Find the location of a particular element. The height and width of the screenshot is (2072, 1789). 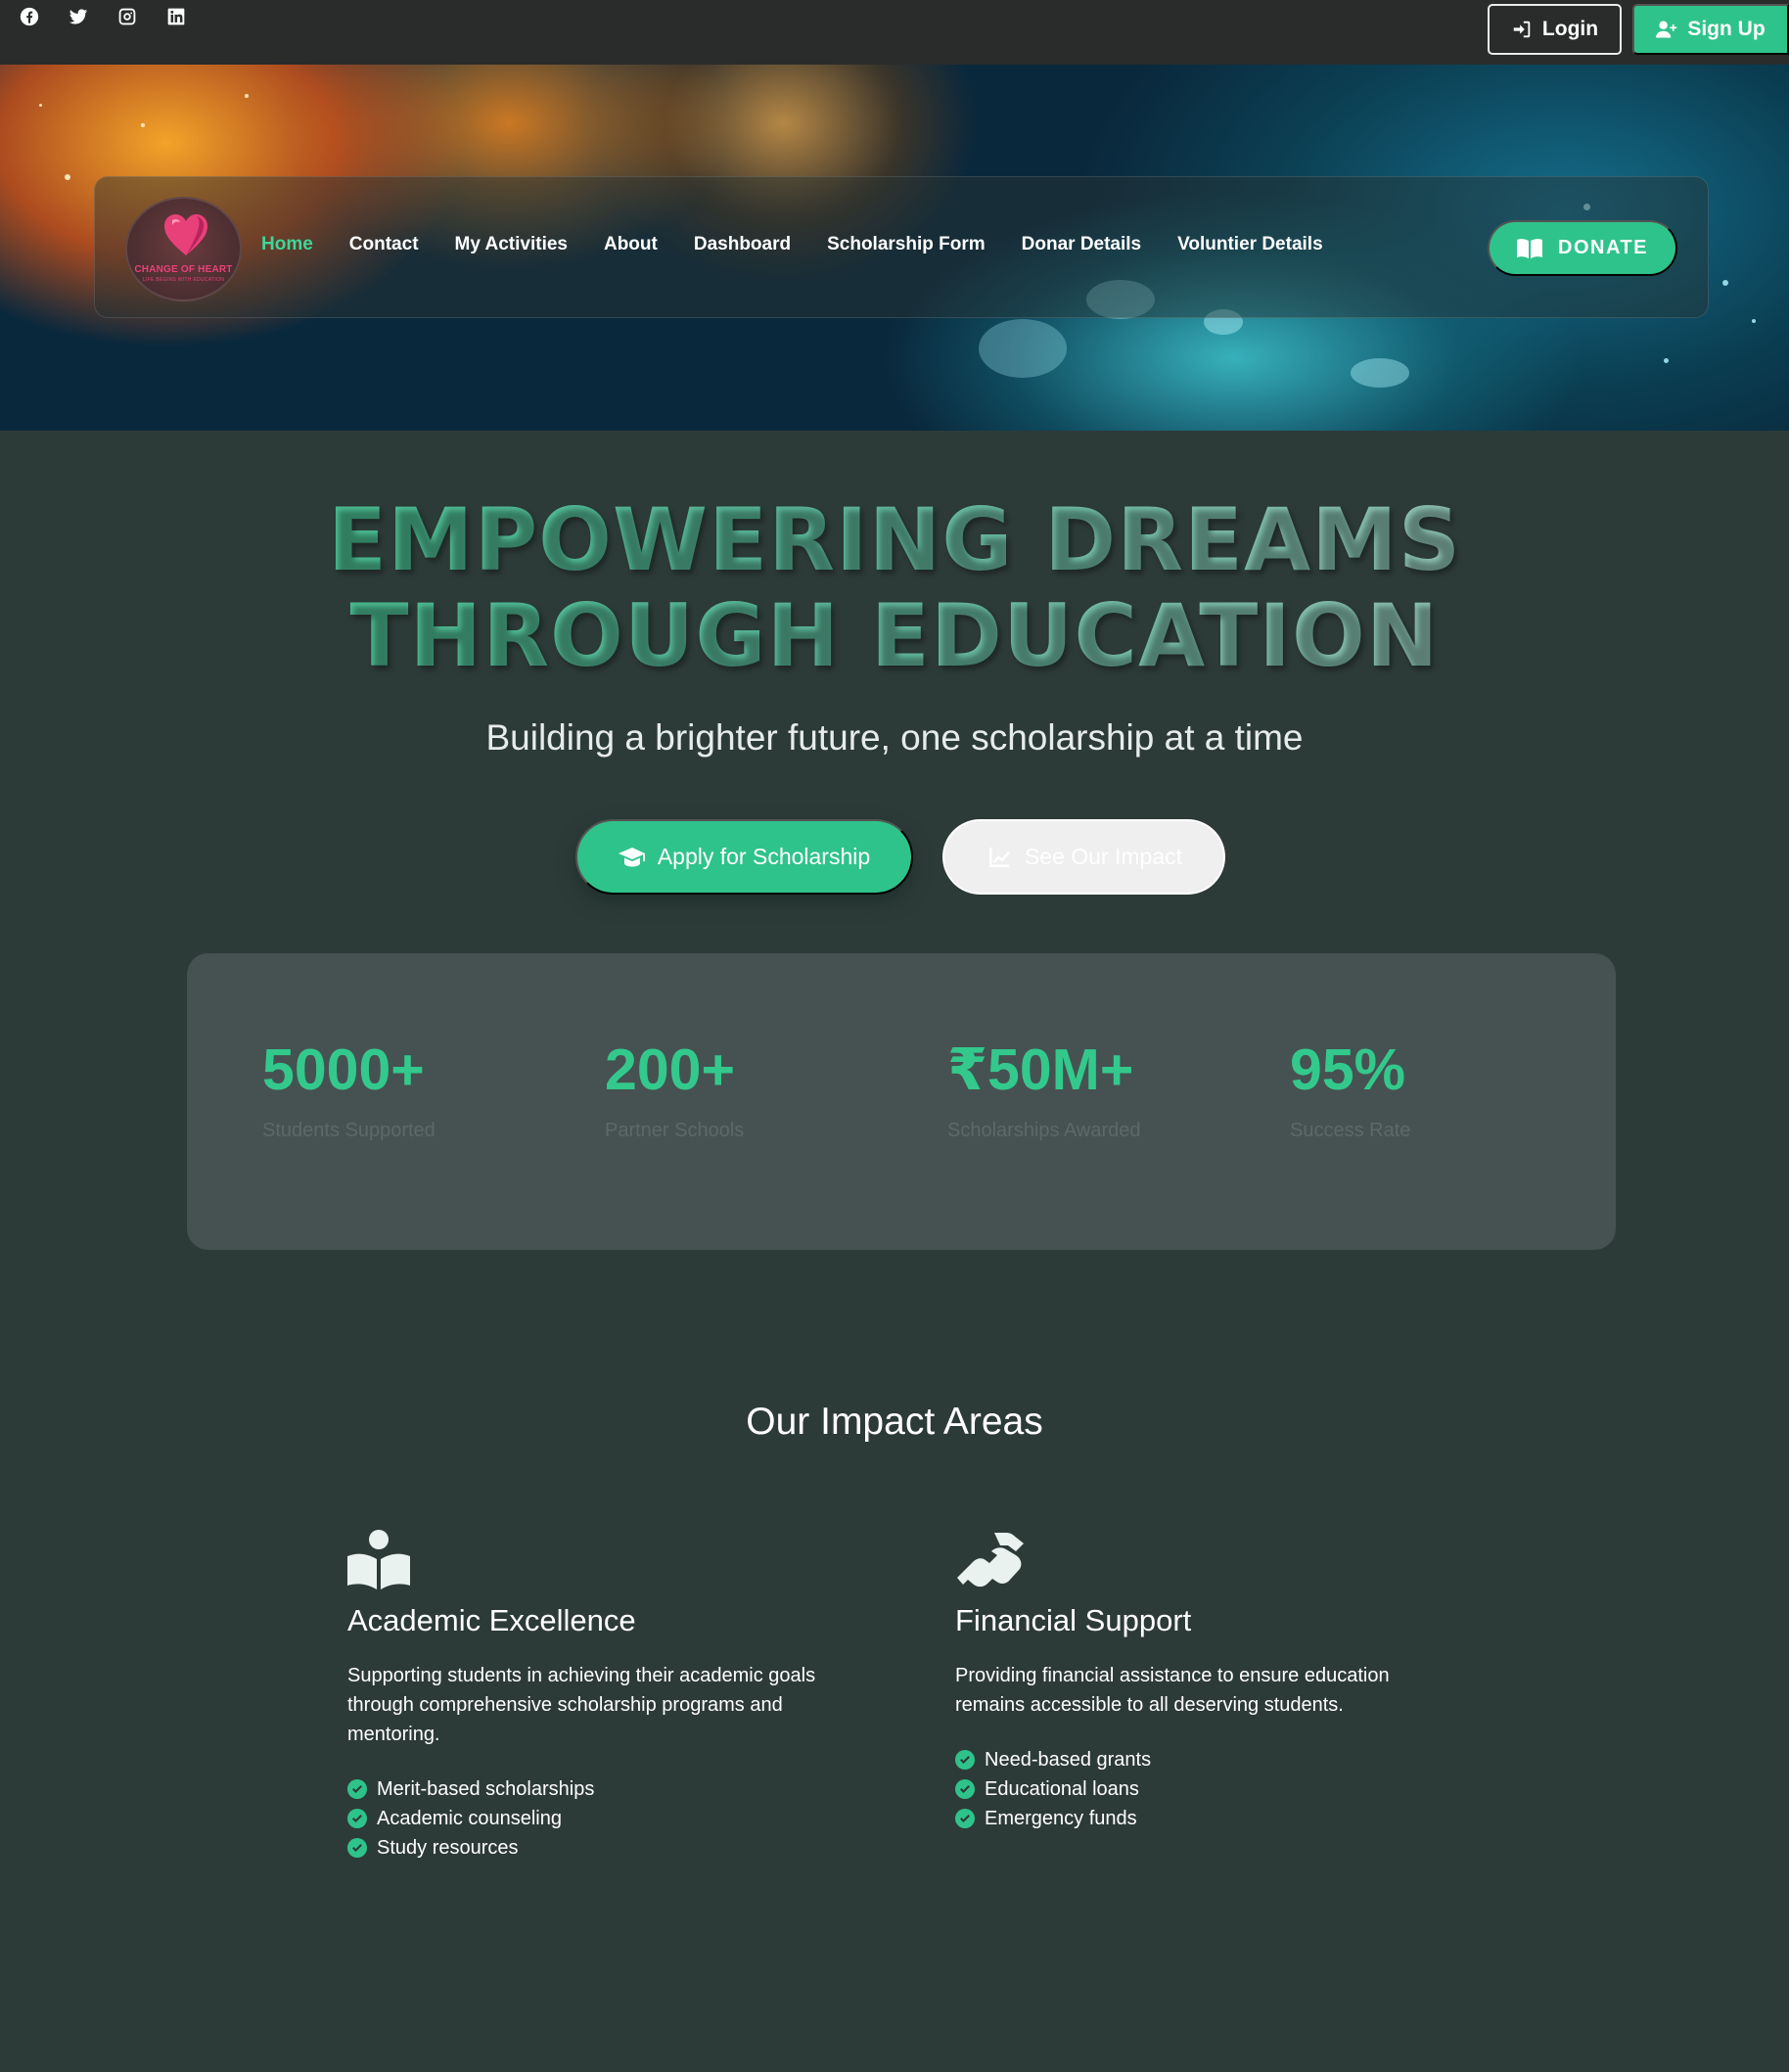

hero-title-line-1: EMPOWERING DREAMS is located at coordinates (894, 539).